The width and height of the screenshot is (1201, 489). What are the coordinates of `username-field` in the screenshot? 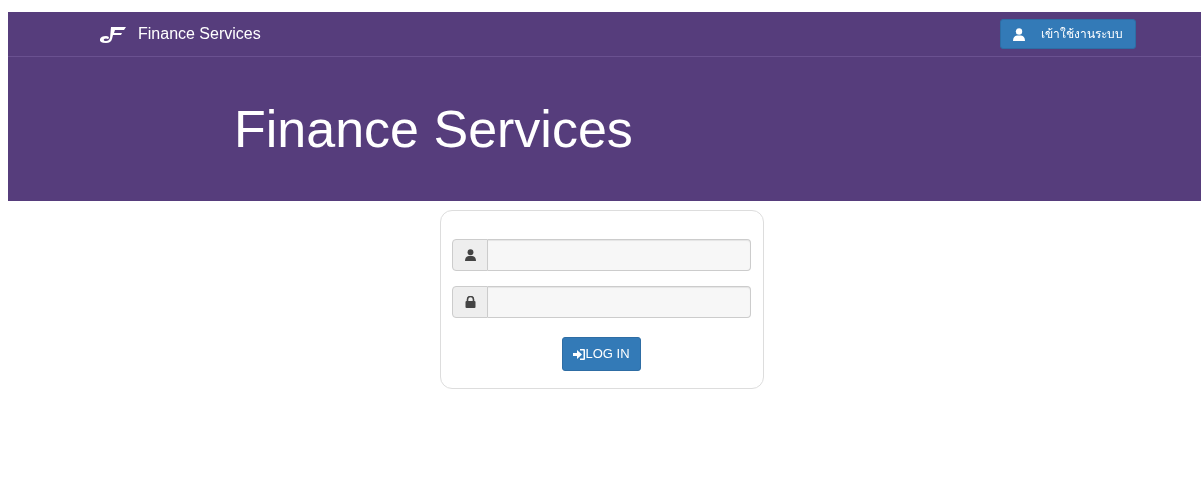 It's located at (619, 255).